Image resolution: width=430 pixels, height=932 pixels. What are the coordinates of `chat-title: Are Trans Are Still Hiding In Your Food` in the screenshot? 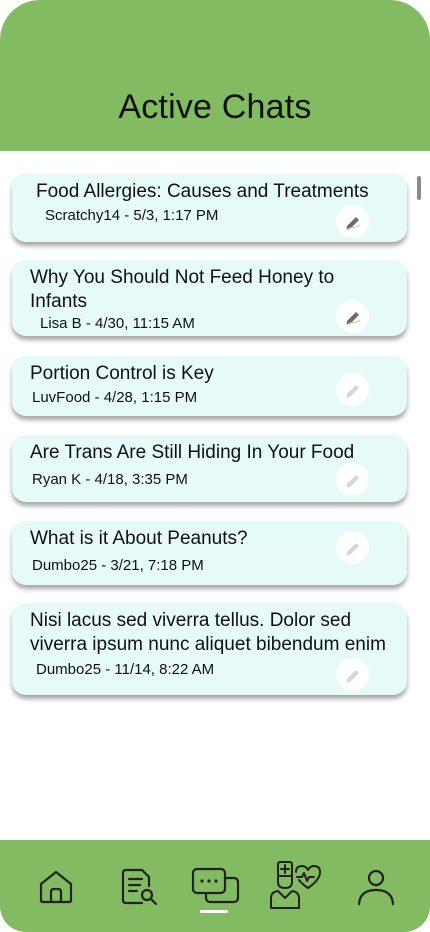 It's located at (192, 452).